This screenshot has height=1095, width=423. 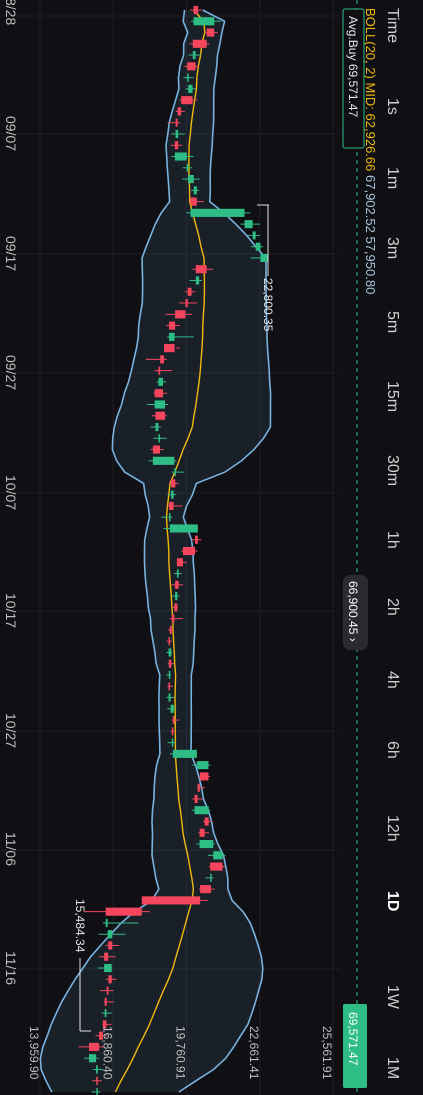 I want to click on price-axis-label: 16,860.40, so click(x=107, y=1053).